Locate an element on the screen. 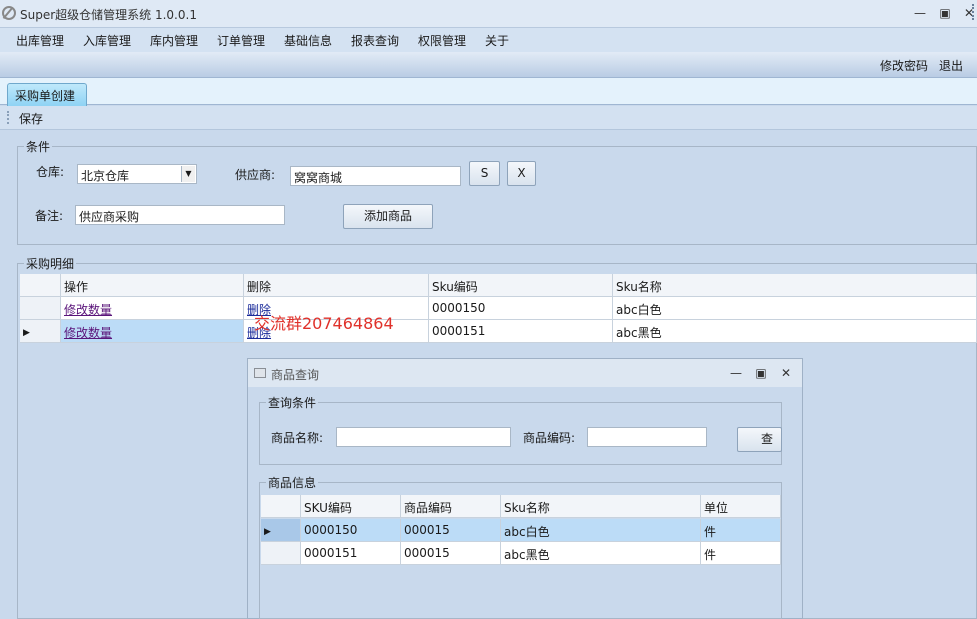 Image resolution: width=977 pixels, height=619 pixels. supplier-field: 窝窝商城 is located at coordinates (375, 176).